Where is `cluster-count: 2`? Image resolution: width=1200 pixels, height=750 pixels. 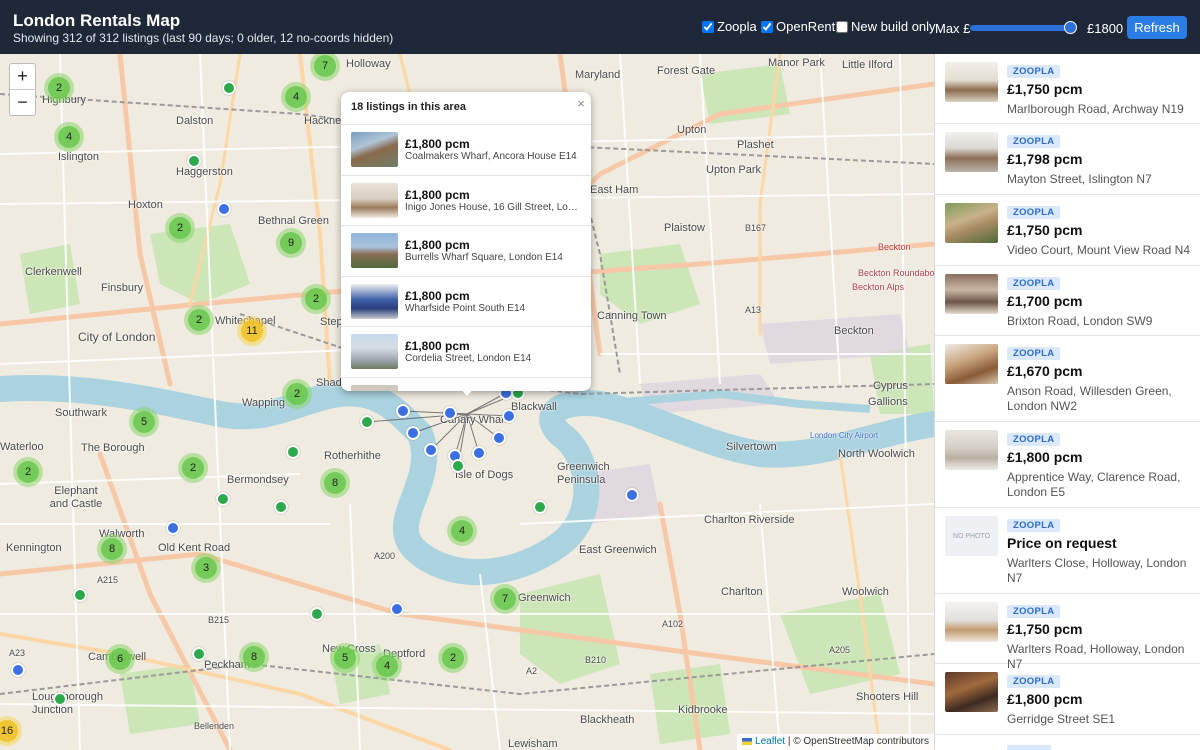
cluster-count: 2 is located at coordinates (193, 468).